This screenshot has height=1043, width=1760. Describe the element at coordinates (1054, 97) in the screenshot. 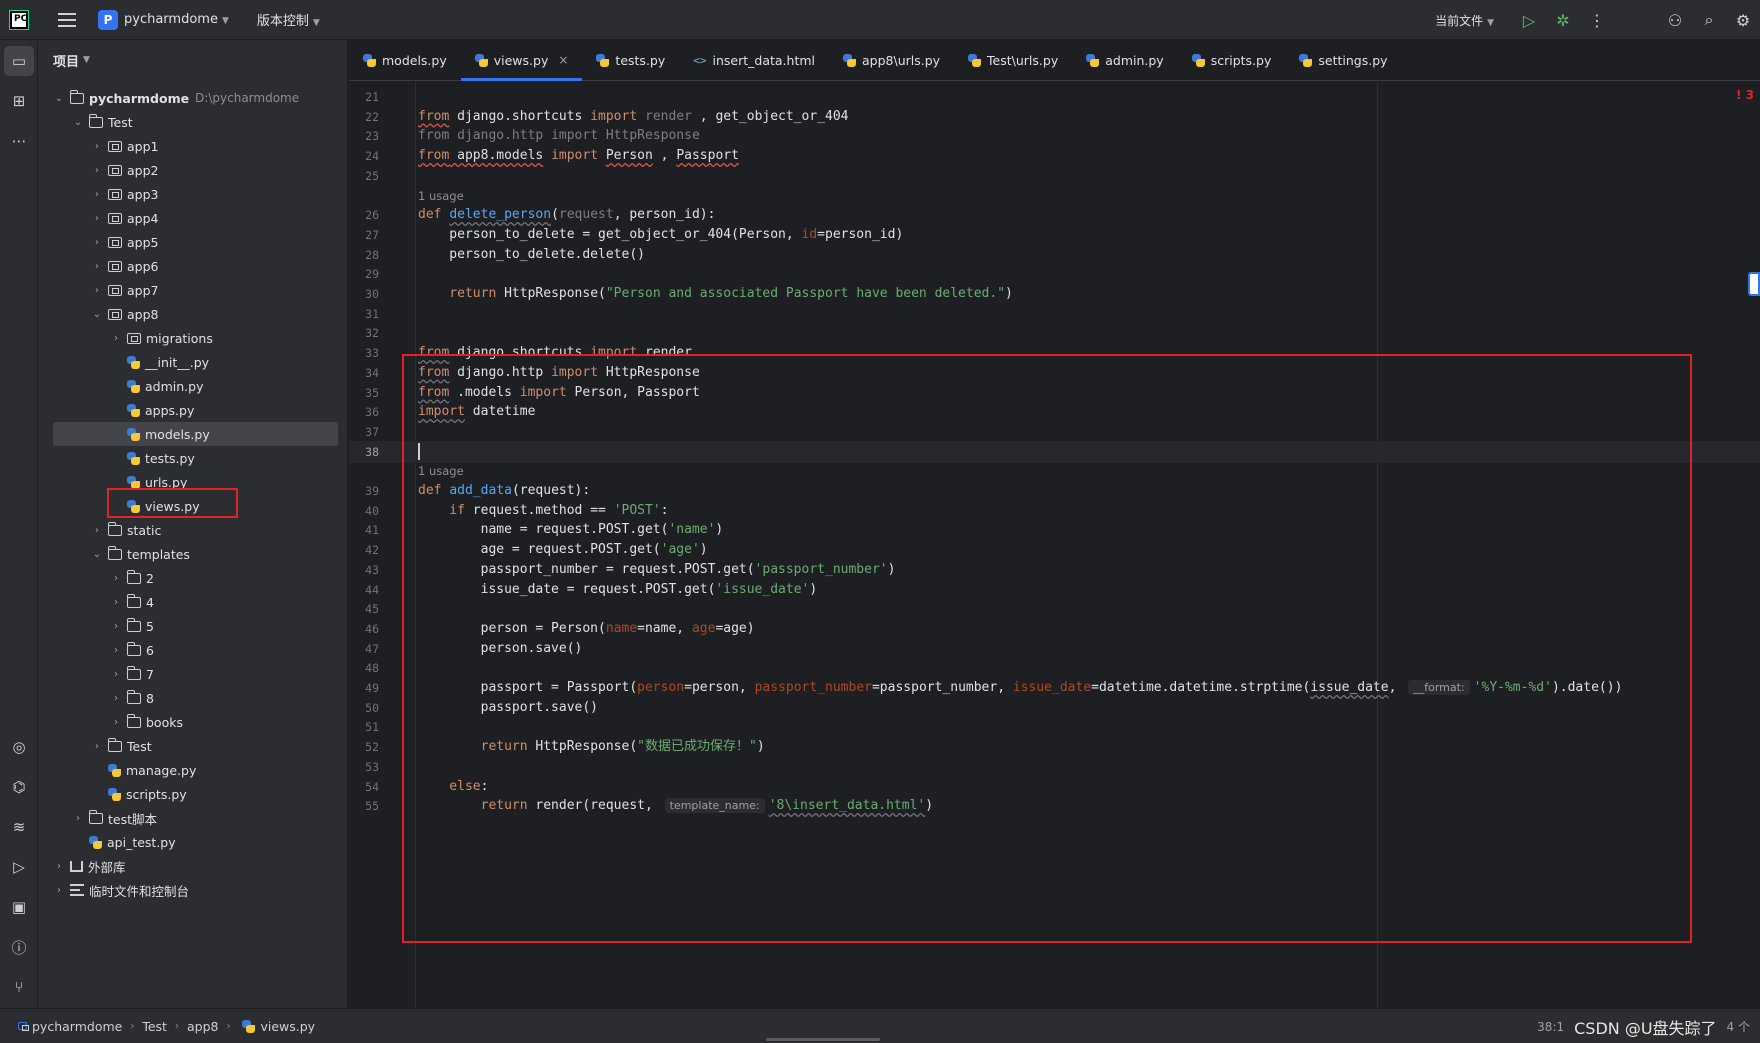

I see `code-line: 21` at that location.